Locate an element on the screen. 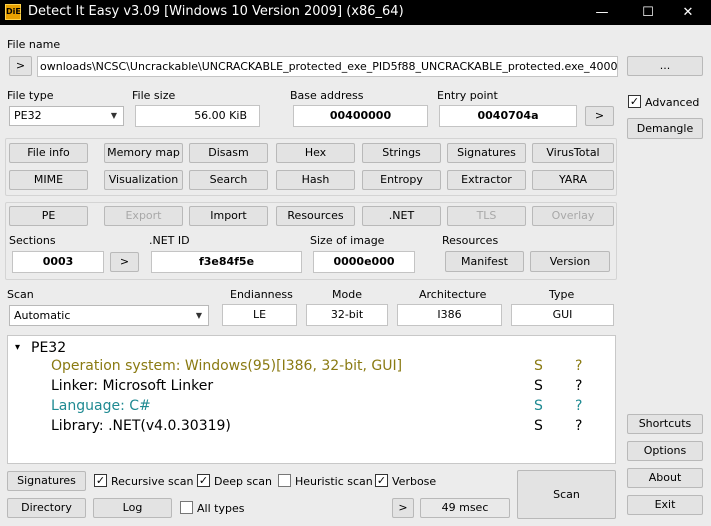  all-types-checkbox is located at coordinates (186, 507).